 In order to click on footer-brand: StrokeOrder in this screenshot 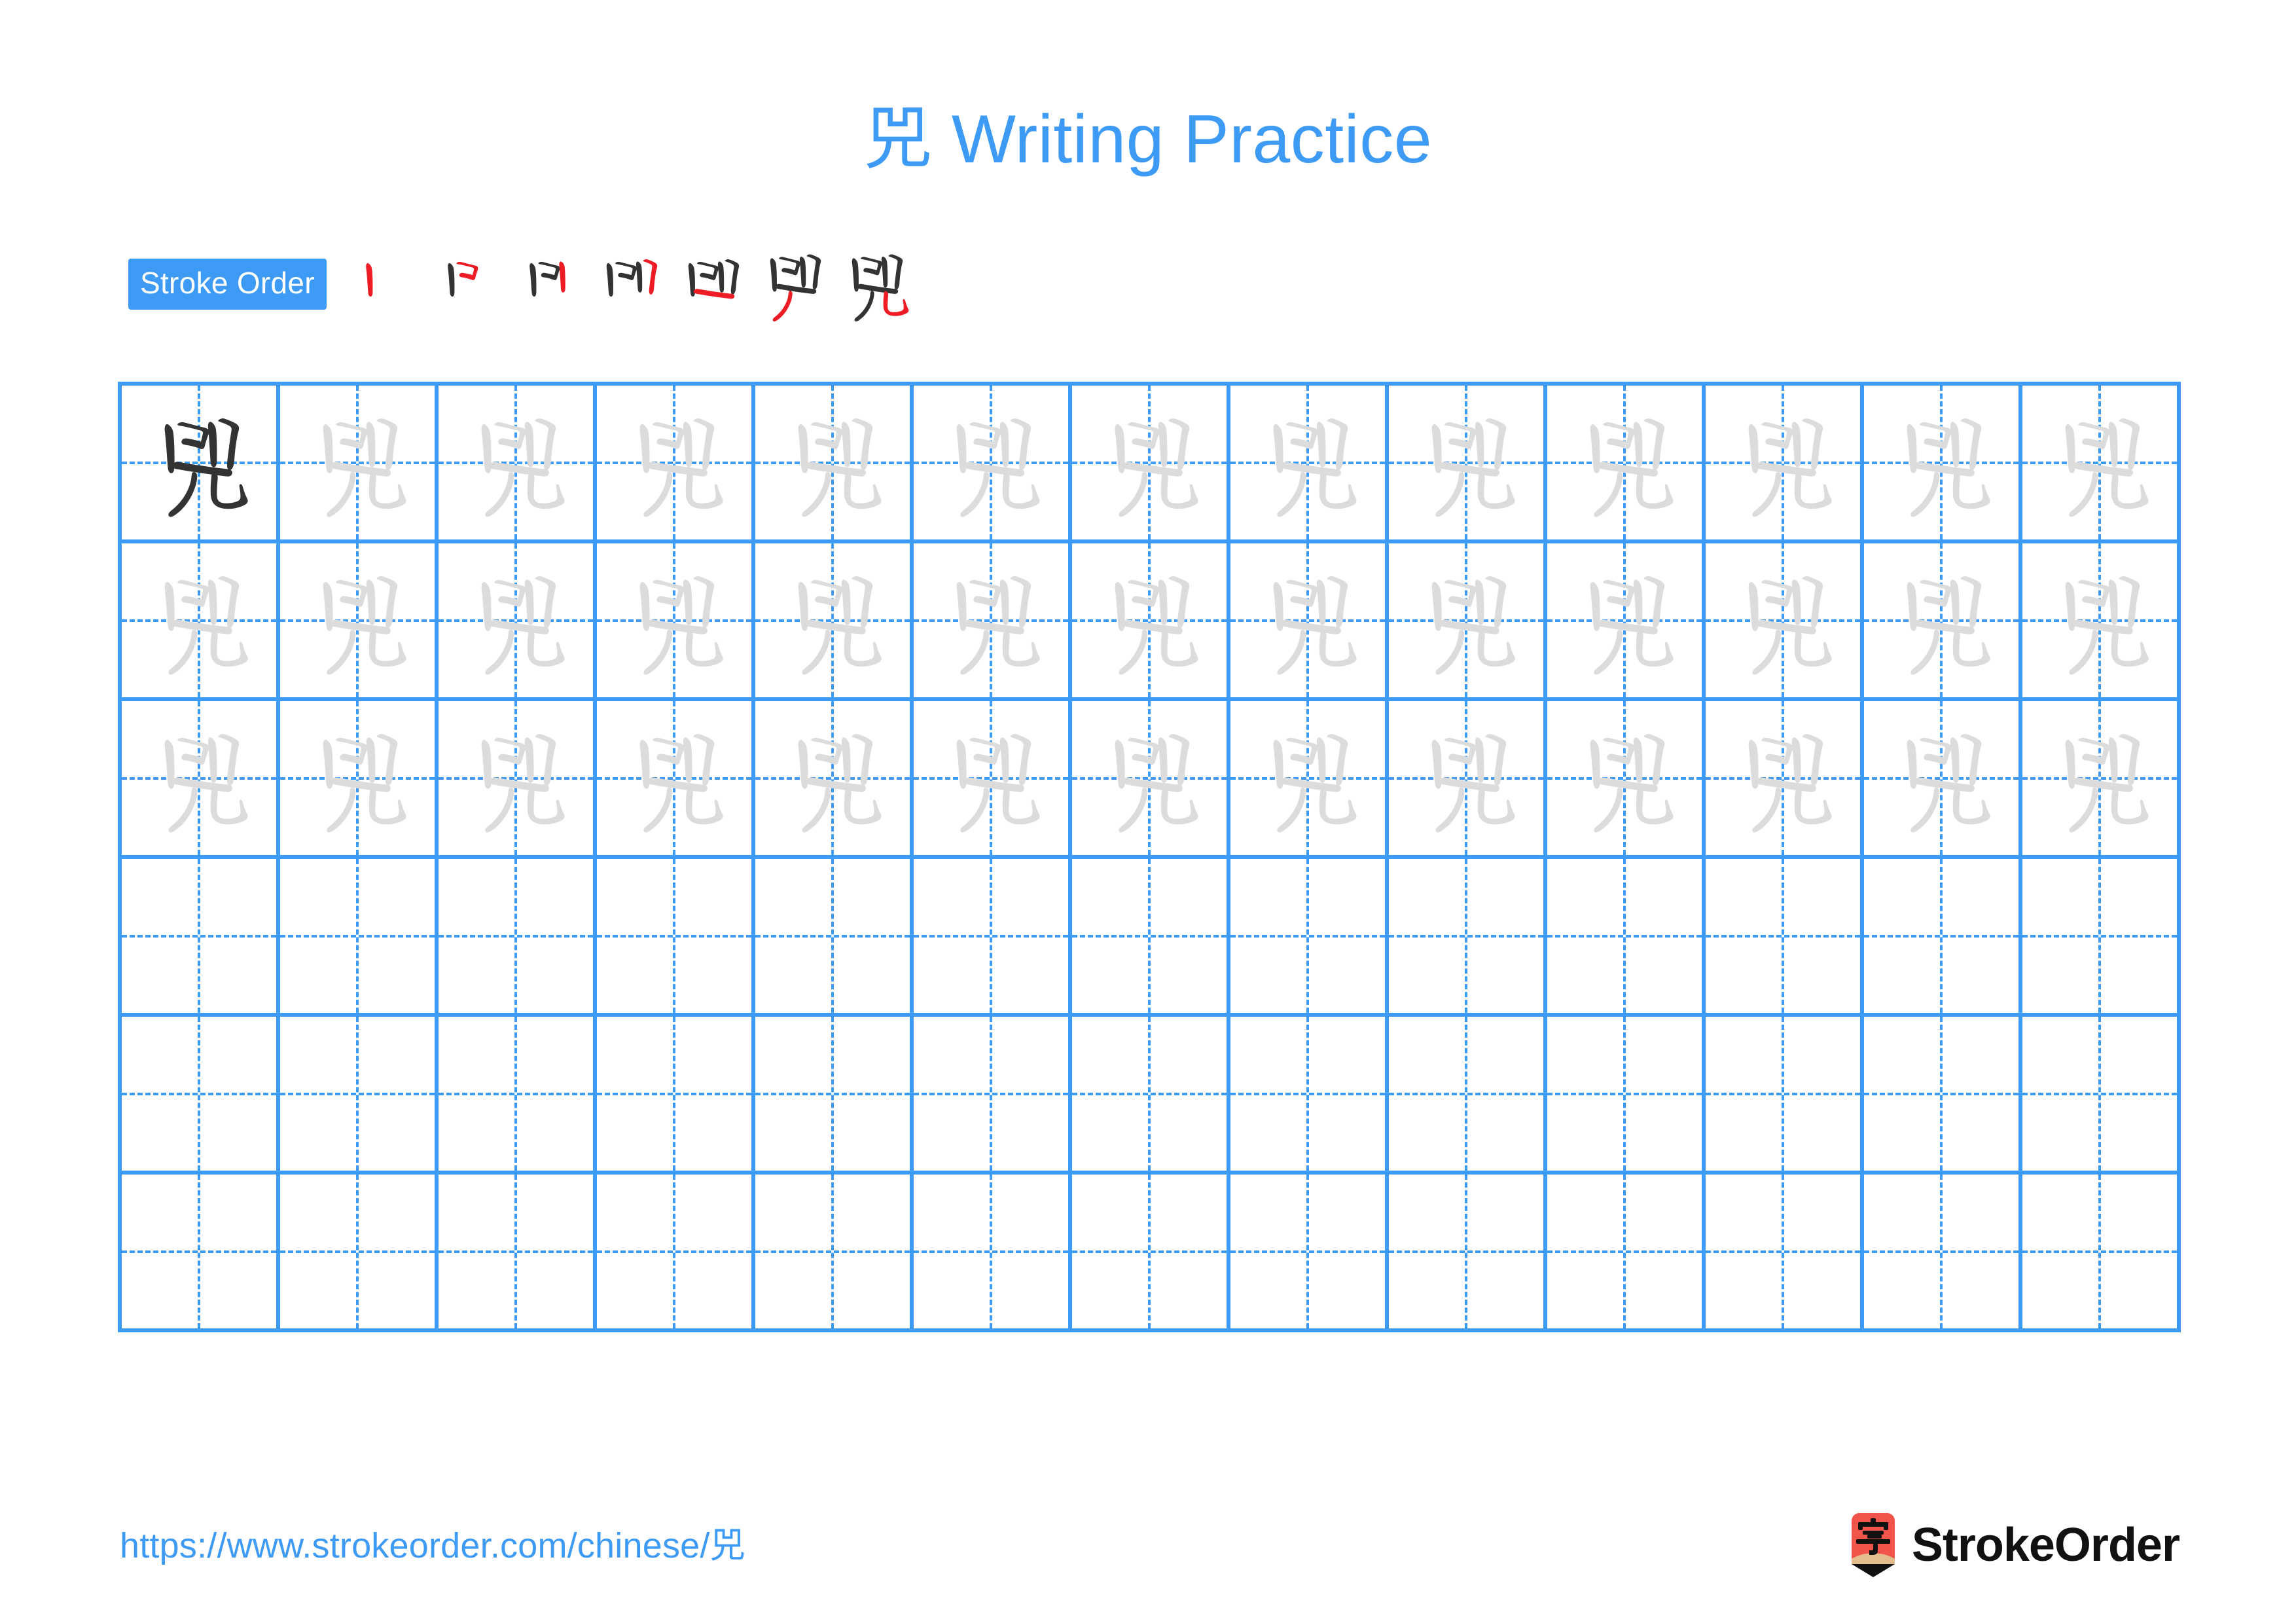, I will do `click(2014, 1545)`.